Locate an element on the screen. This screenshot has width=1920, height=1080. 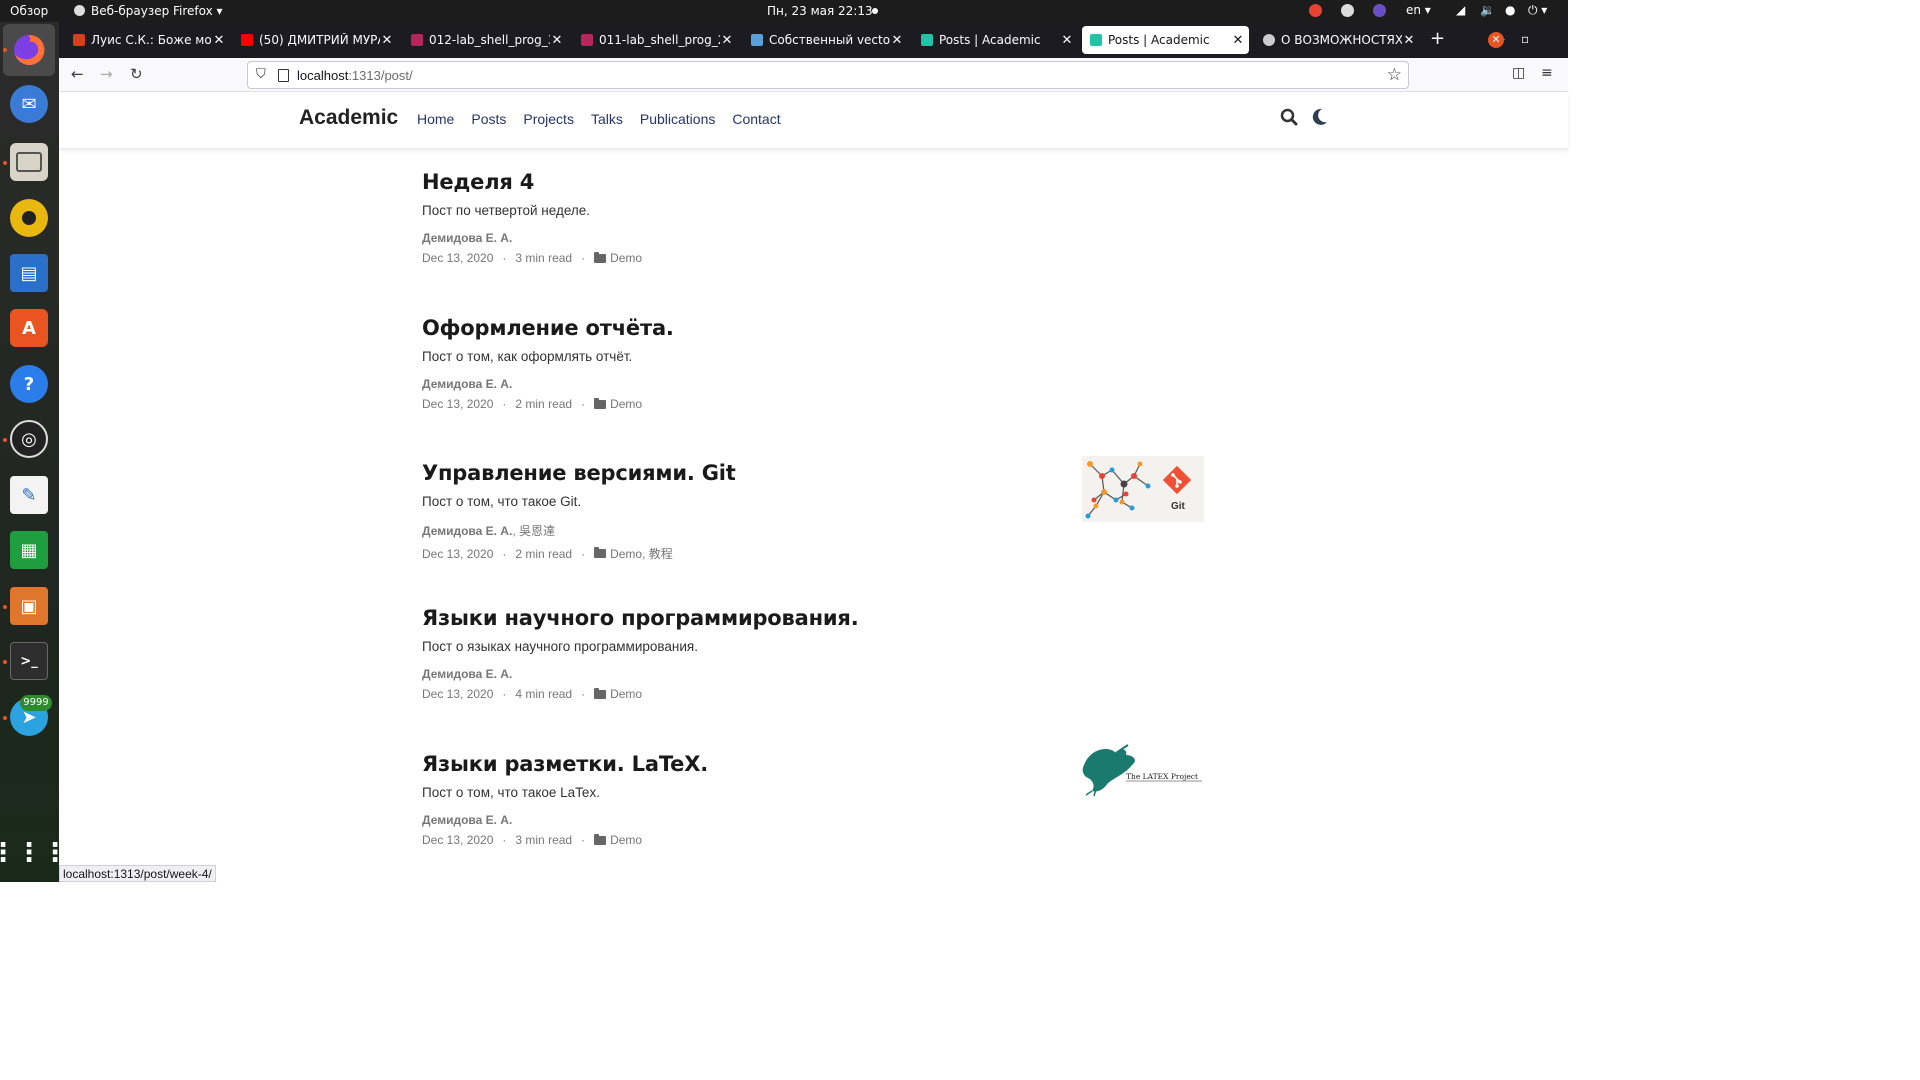
tab-1: (50) ДМИТРИЙ МУРАТ ✕ is located at coordinates (315, 40).